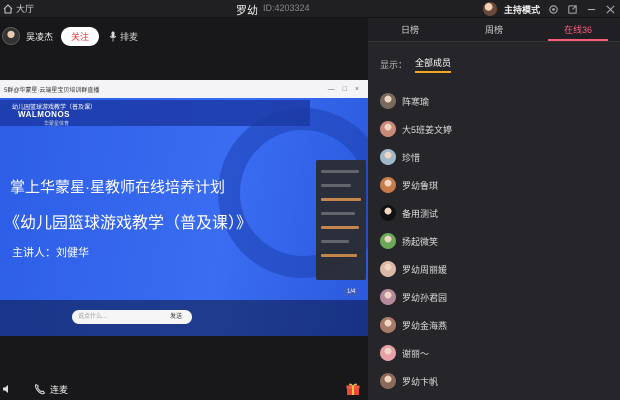  I want to click on member-name: 罗幼金海燕, so click(425, 325).